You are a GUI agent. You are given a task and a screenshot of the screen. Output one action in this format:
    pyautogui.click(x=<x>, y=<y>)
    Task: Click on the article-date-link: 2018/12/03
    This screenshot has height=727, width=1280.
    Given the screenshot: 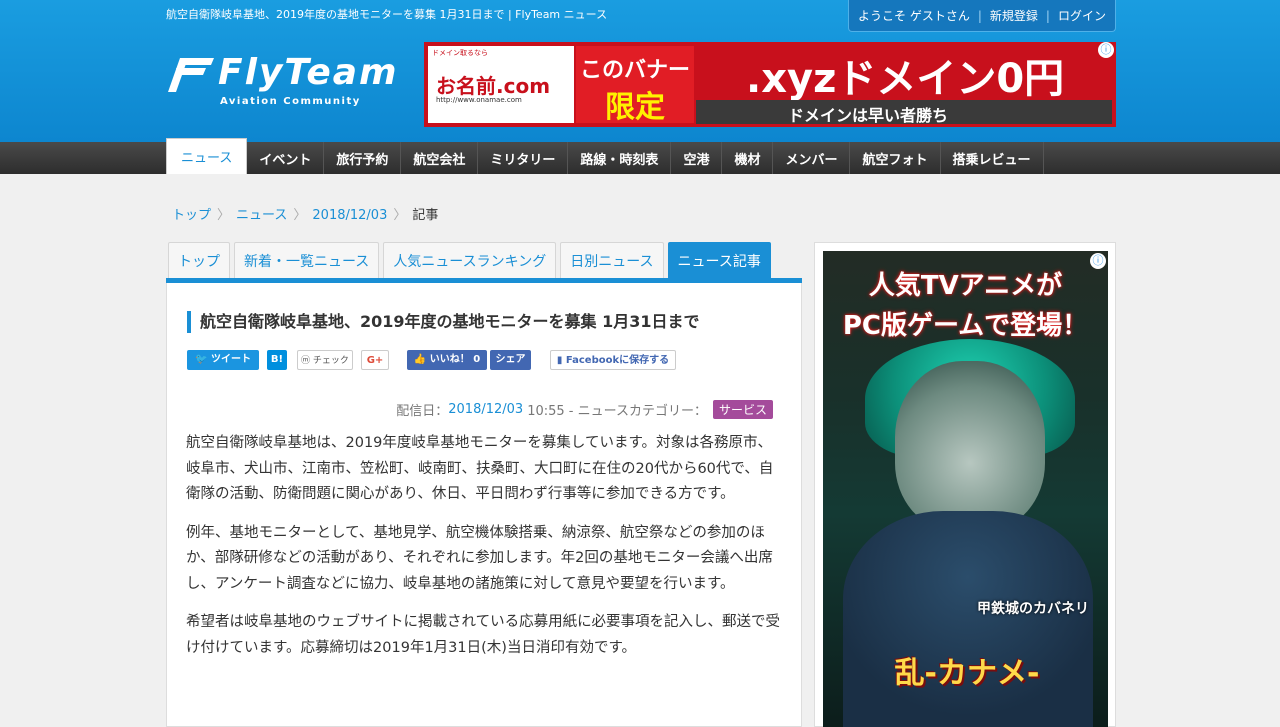 What is the action you would take?
    pyautogui.click(x=485, y=409)
    